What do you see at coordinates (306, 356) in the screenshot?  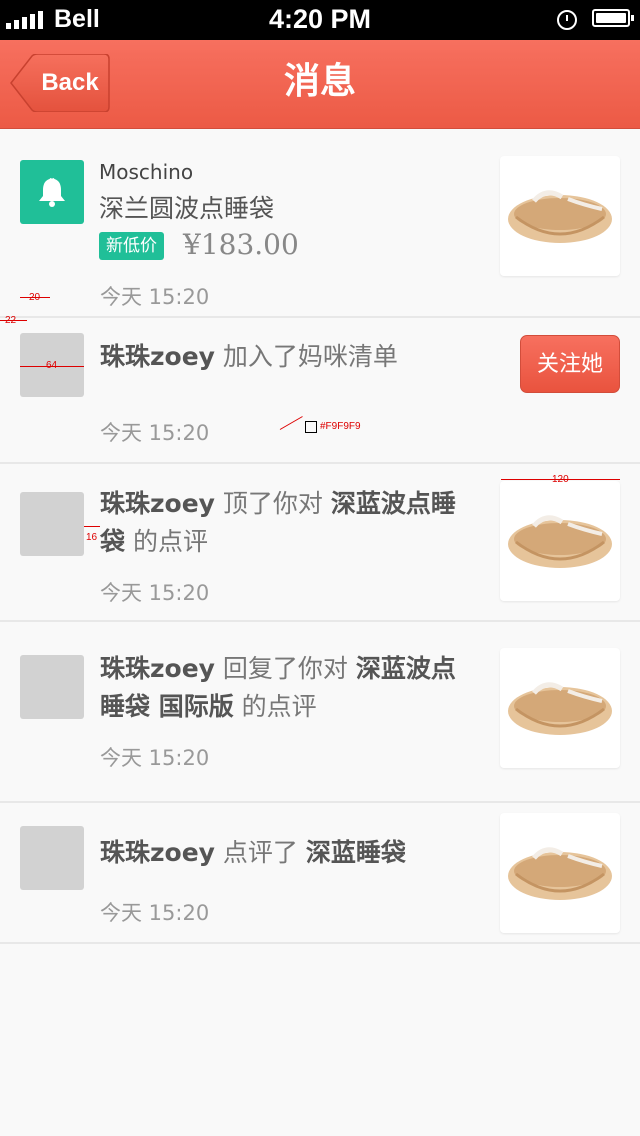 I see `action-text: 加入了妈咪清单` at bounding box center [306, 356].